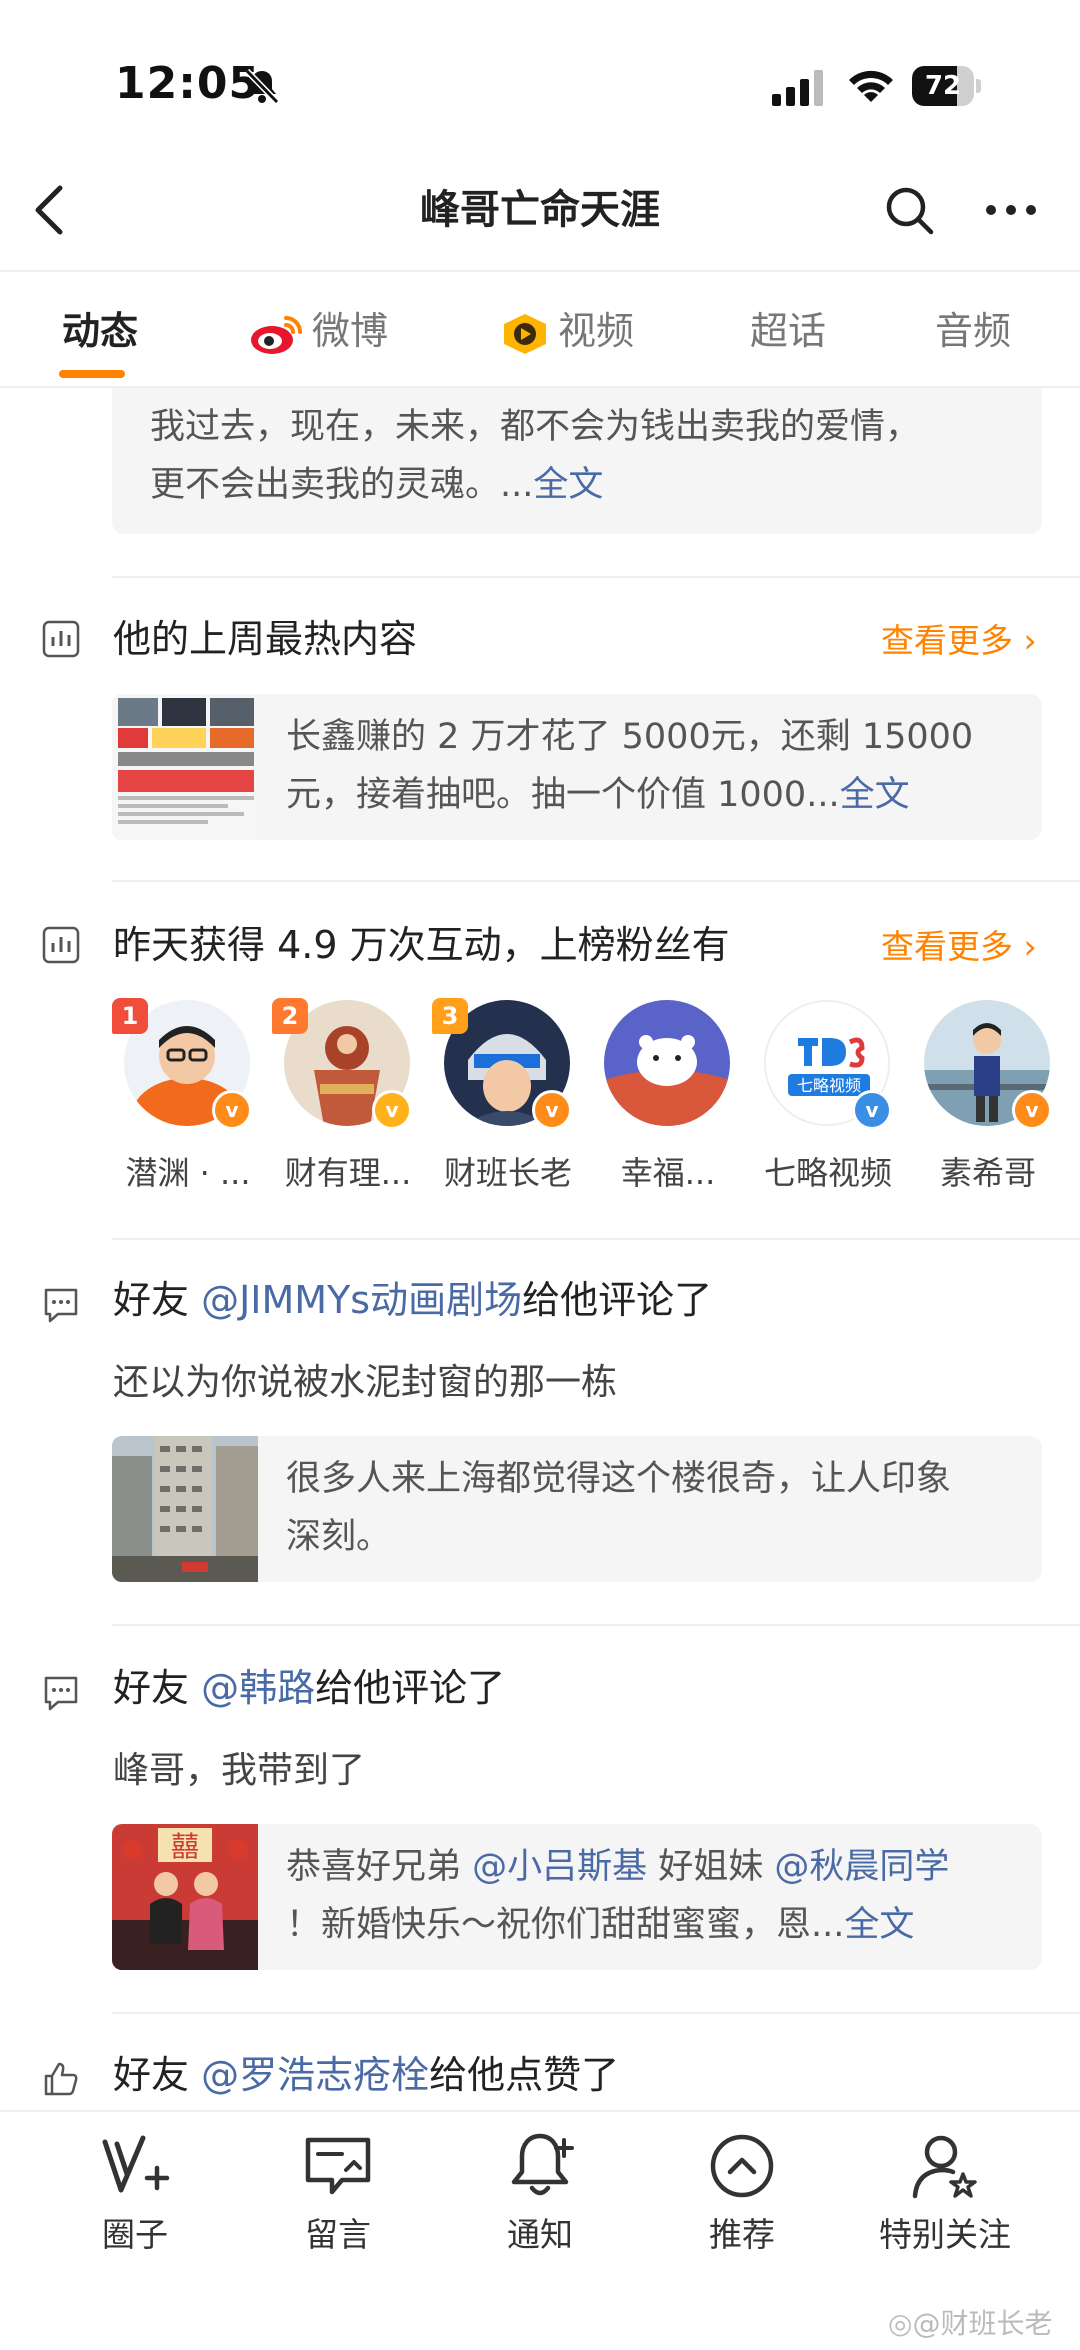  I want to click on quoted-text-line1: 我过去，现在，未来，都不会为钱出卖我的爱情，, so click(535, 427).